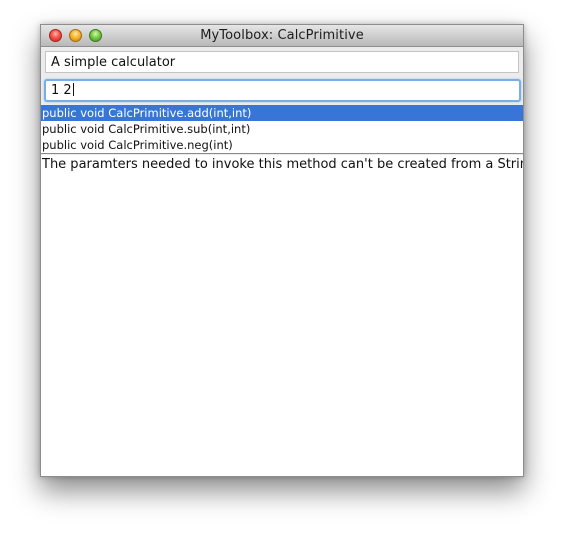 This screenshot has height=533, width=564. Describe the element at coordinates (282, 145) in the screenshot. I see `method-item-neg: public void CalcPrimitive.neg(int)` at that location.